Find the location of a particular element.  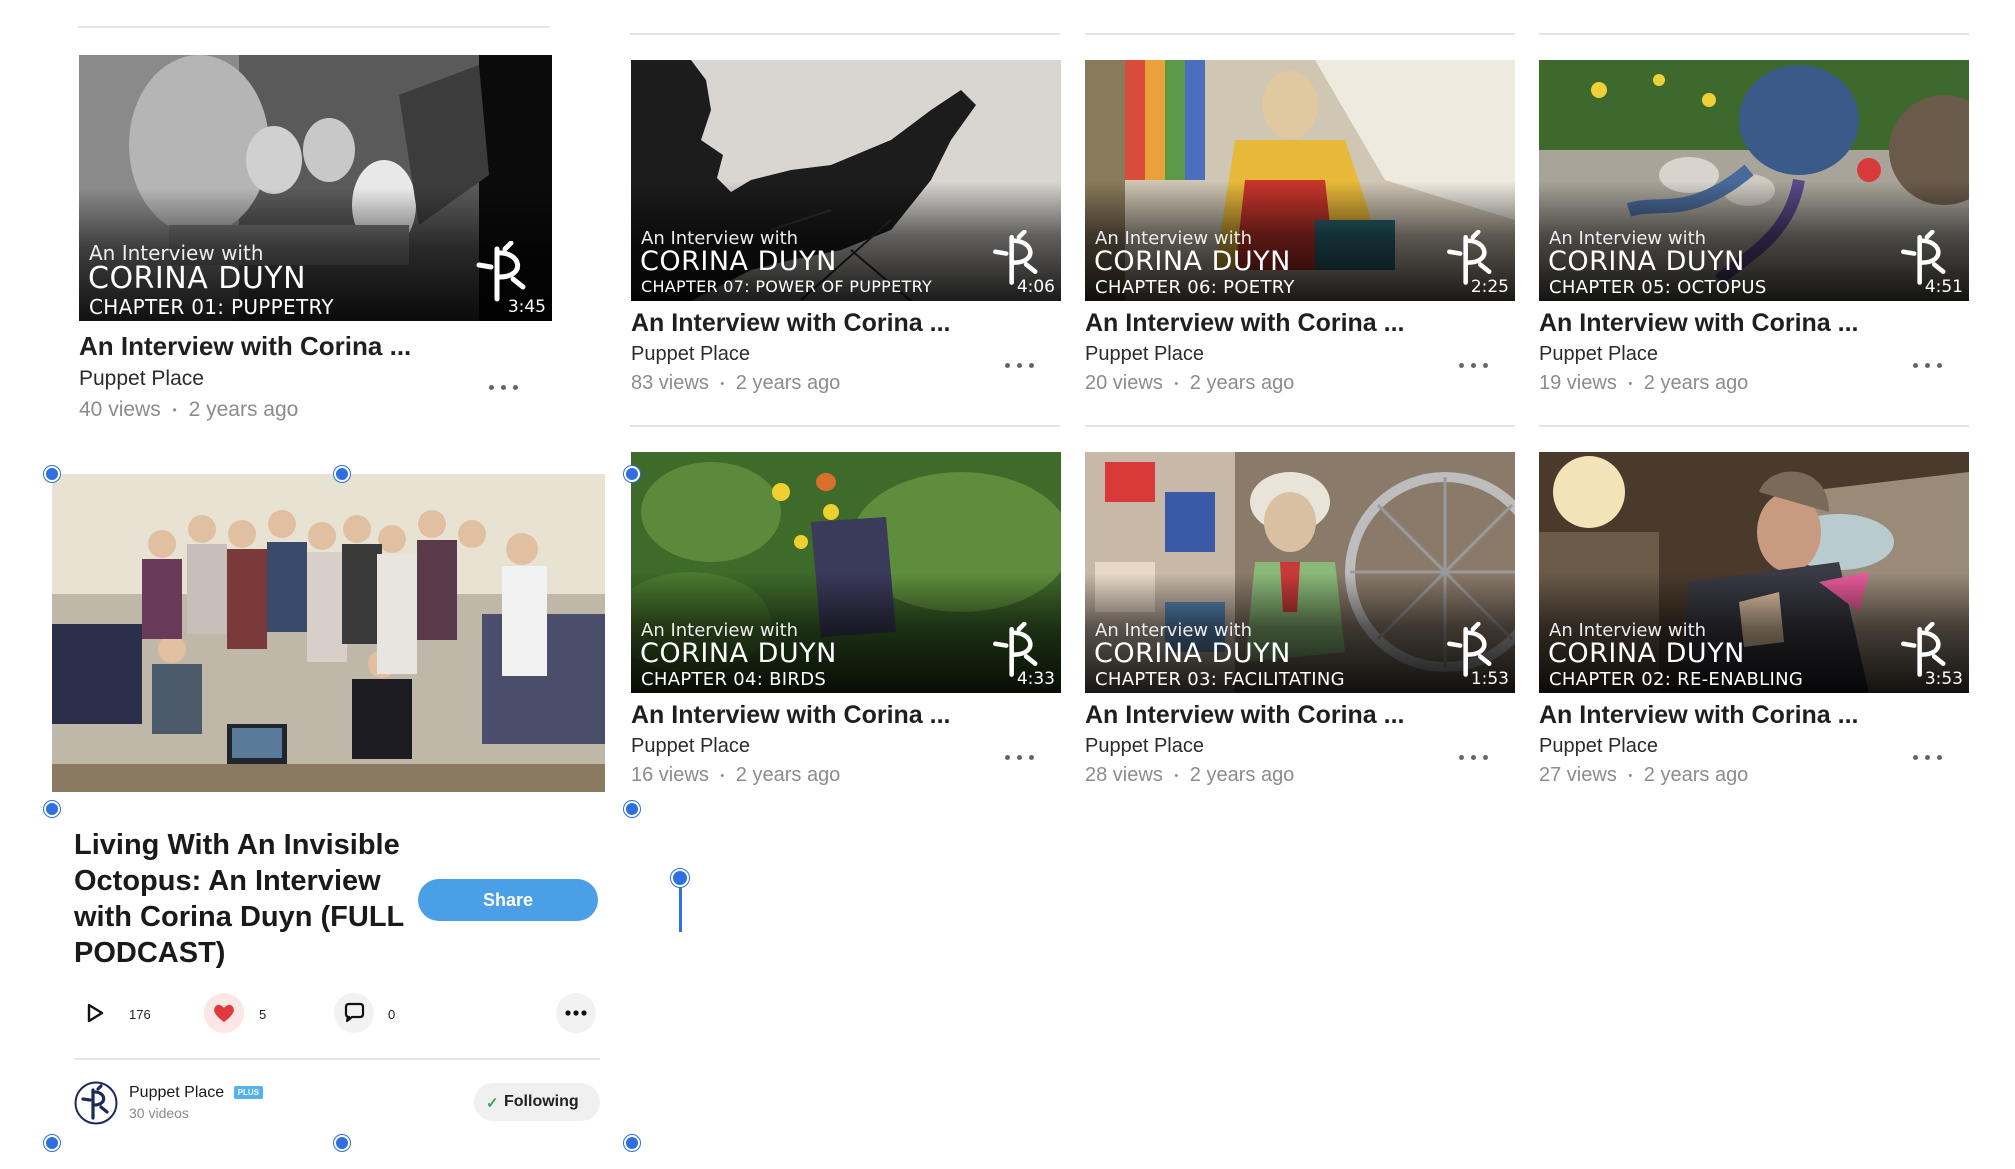

play-icon is located at coordinates (95, 1013).